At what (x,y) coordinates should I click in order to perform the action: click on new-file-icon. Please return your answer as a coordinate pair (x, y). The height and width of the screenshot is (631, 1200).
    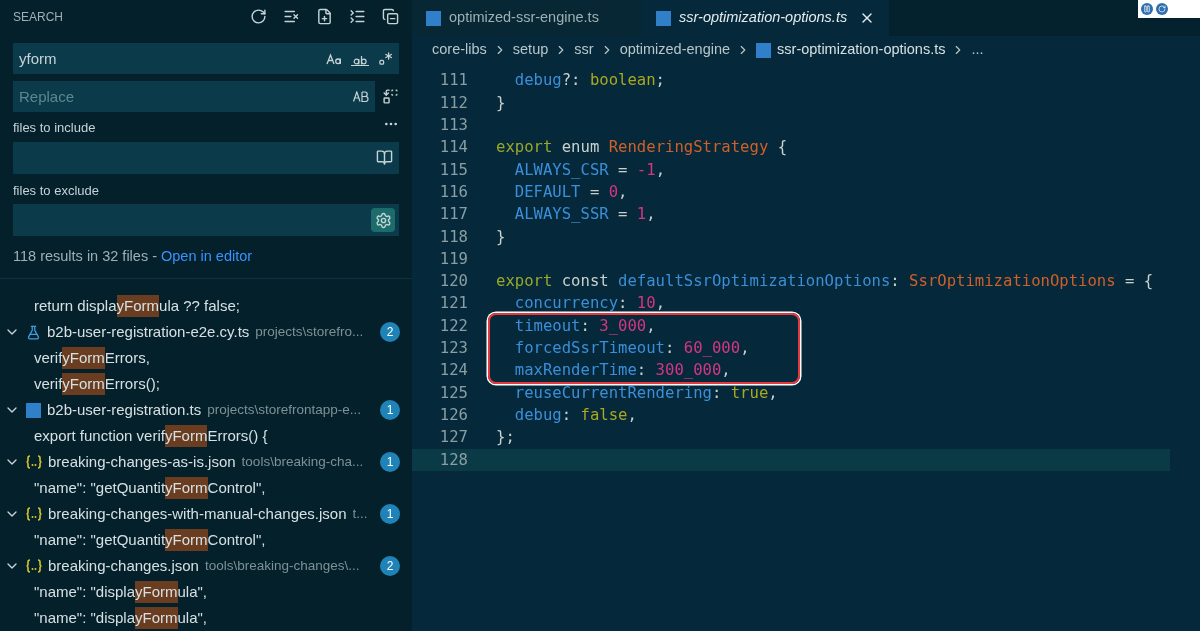
    Looking at the image, I should click on (324, 17).